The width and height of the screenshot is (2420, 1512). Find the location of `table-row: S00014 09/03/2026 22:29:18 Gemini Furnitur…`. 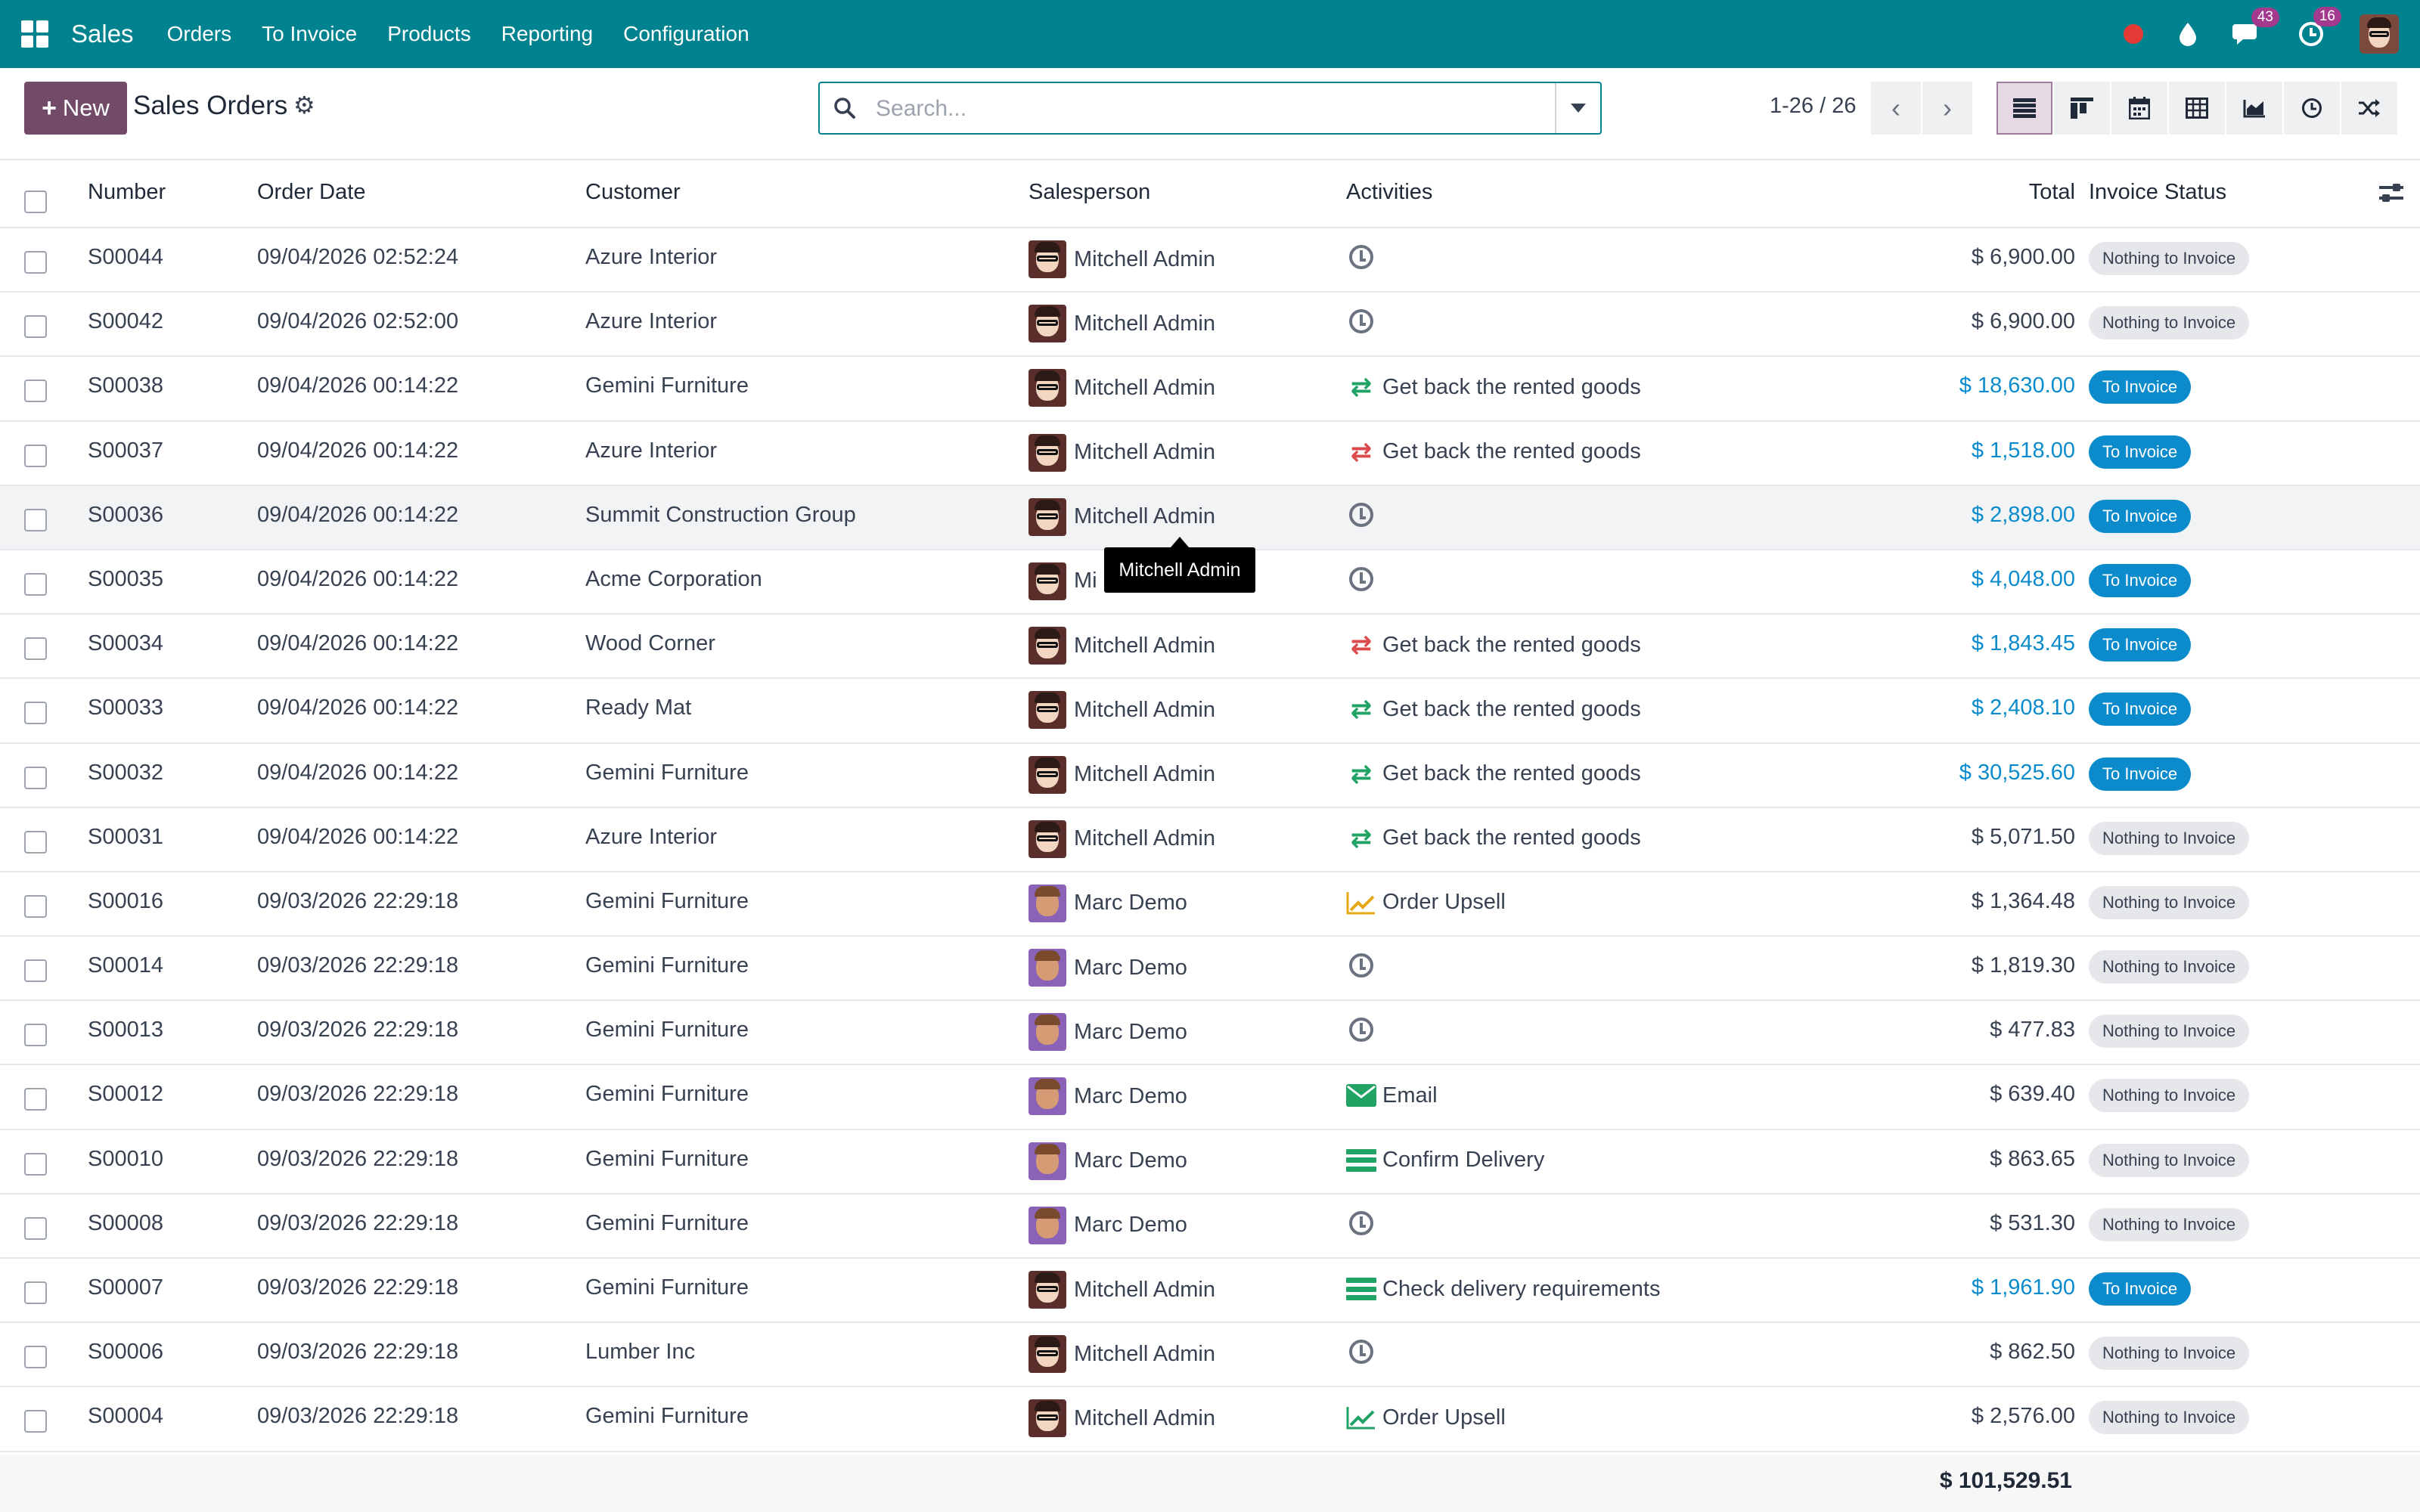

table-row: S00014 09/03/2026 22:29:18 Gemini Furnitur… is located at coordinates (1210, 969).